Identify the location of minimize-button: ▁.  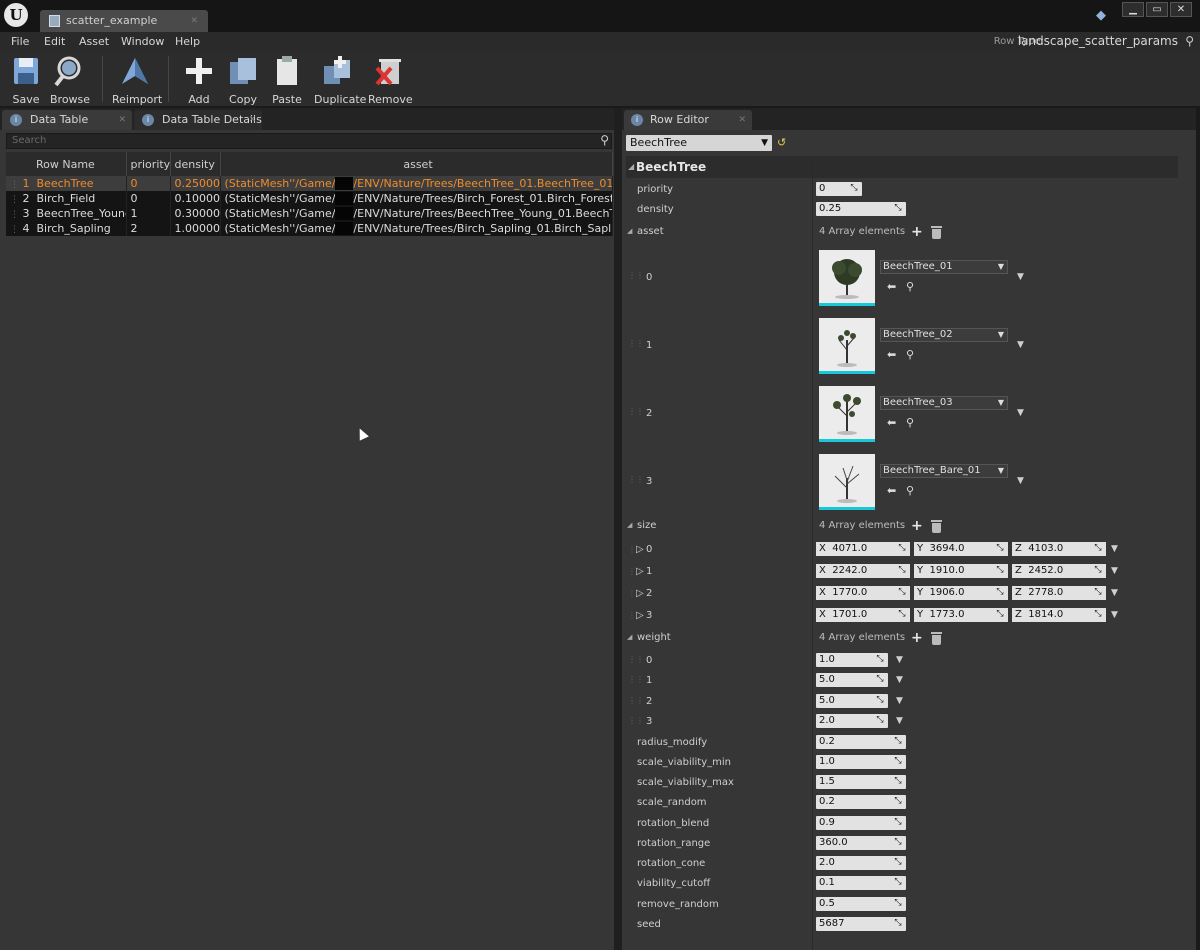
(1133, 9).